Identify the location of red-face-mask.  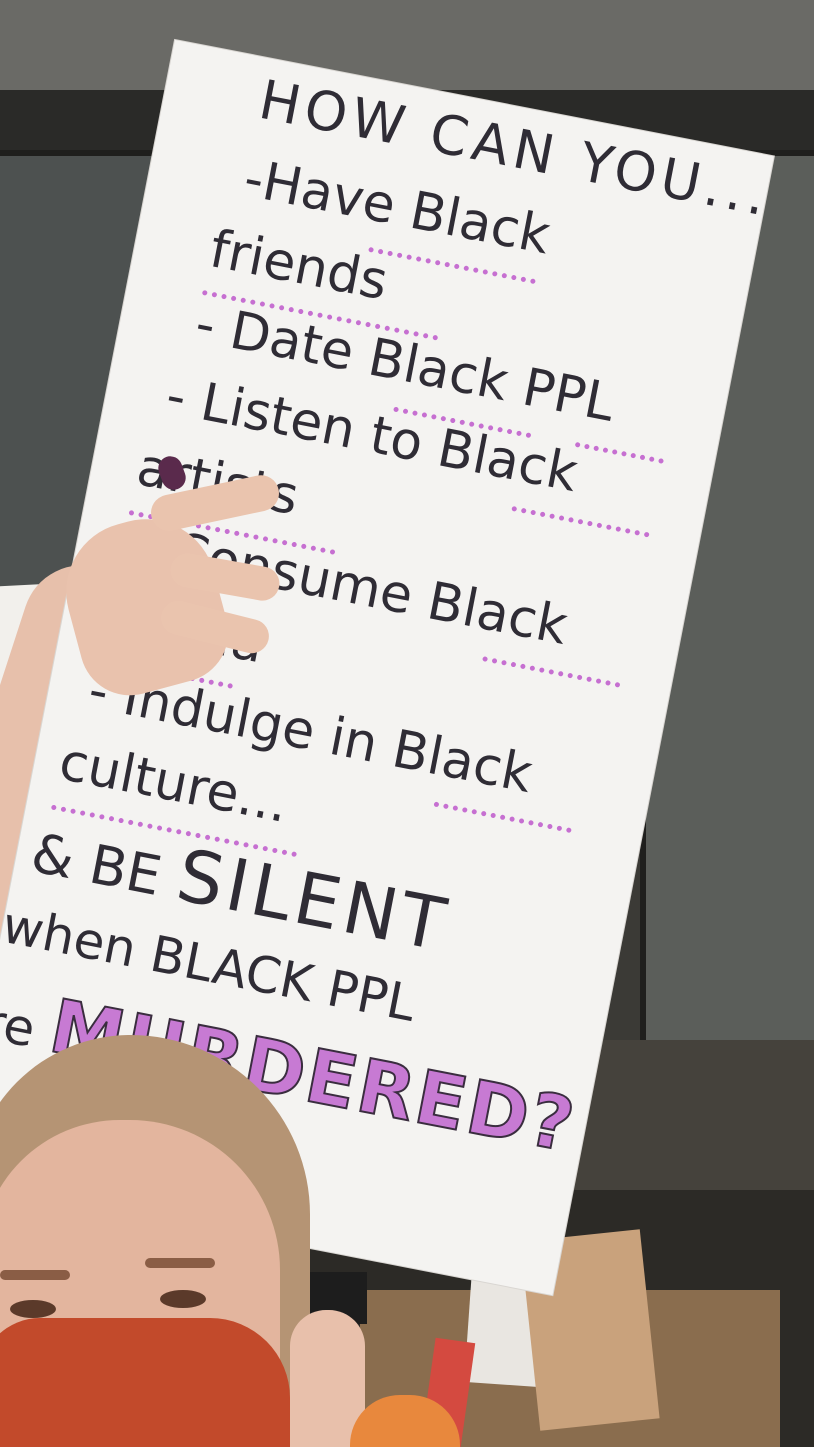
(145, 1382).